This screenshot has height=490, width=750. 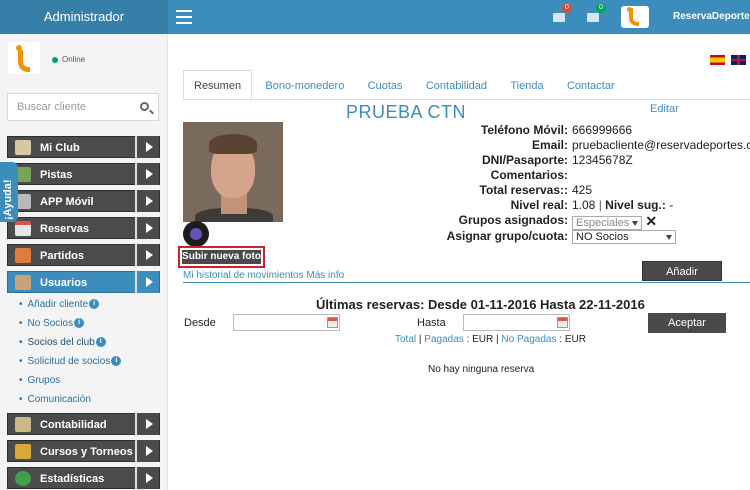 I want to click on assign-label: Asignar grupo/cuota:, so click(x=507, y=236).